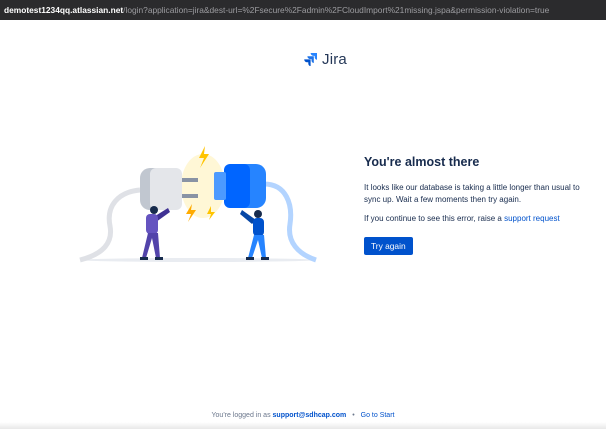 Image resolution: width=606 pixels, height=429 pixels. I want to click on left-cable, so click(110, 225).